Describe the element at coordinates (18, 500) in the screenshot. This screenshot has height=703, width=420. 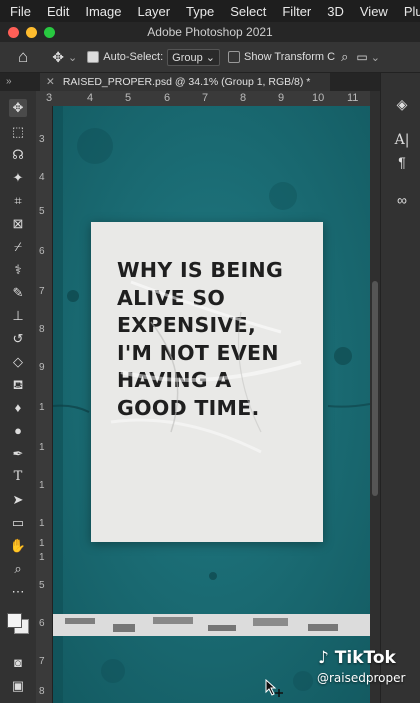
I see `path-selection-icon: ➤` at that location.